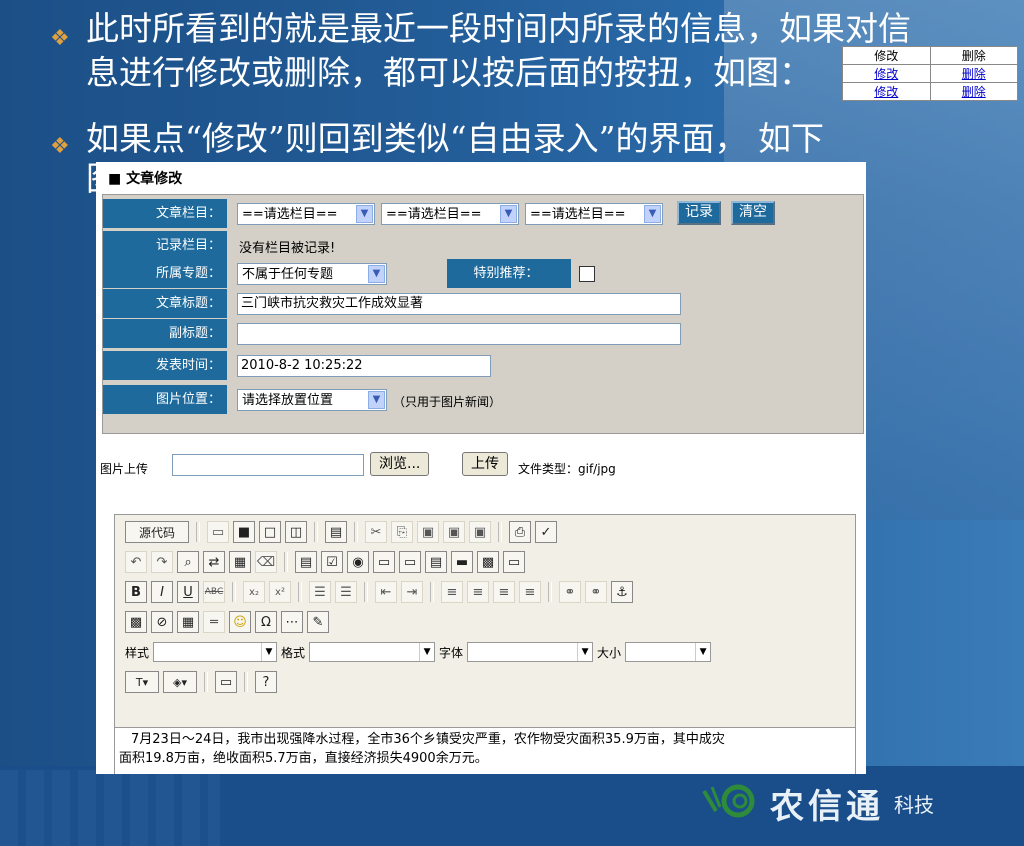 Image resolution: width=1024 pixels, height=846 pixels. What do you see at coordinates (270, 532) in the screenshot?
I see `new-page-icon: □` at bounding box center [270, 532].